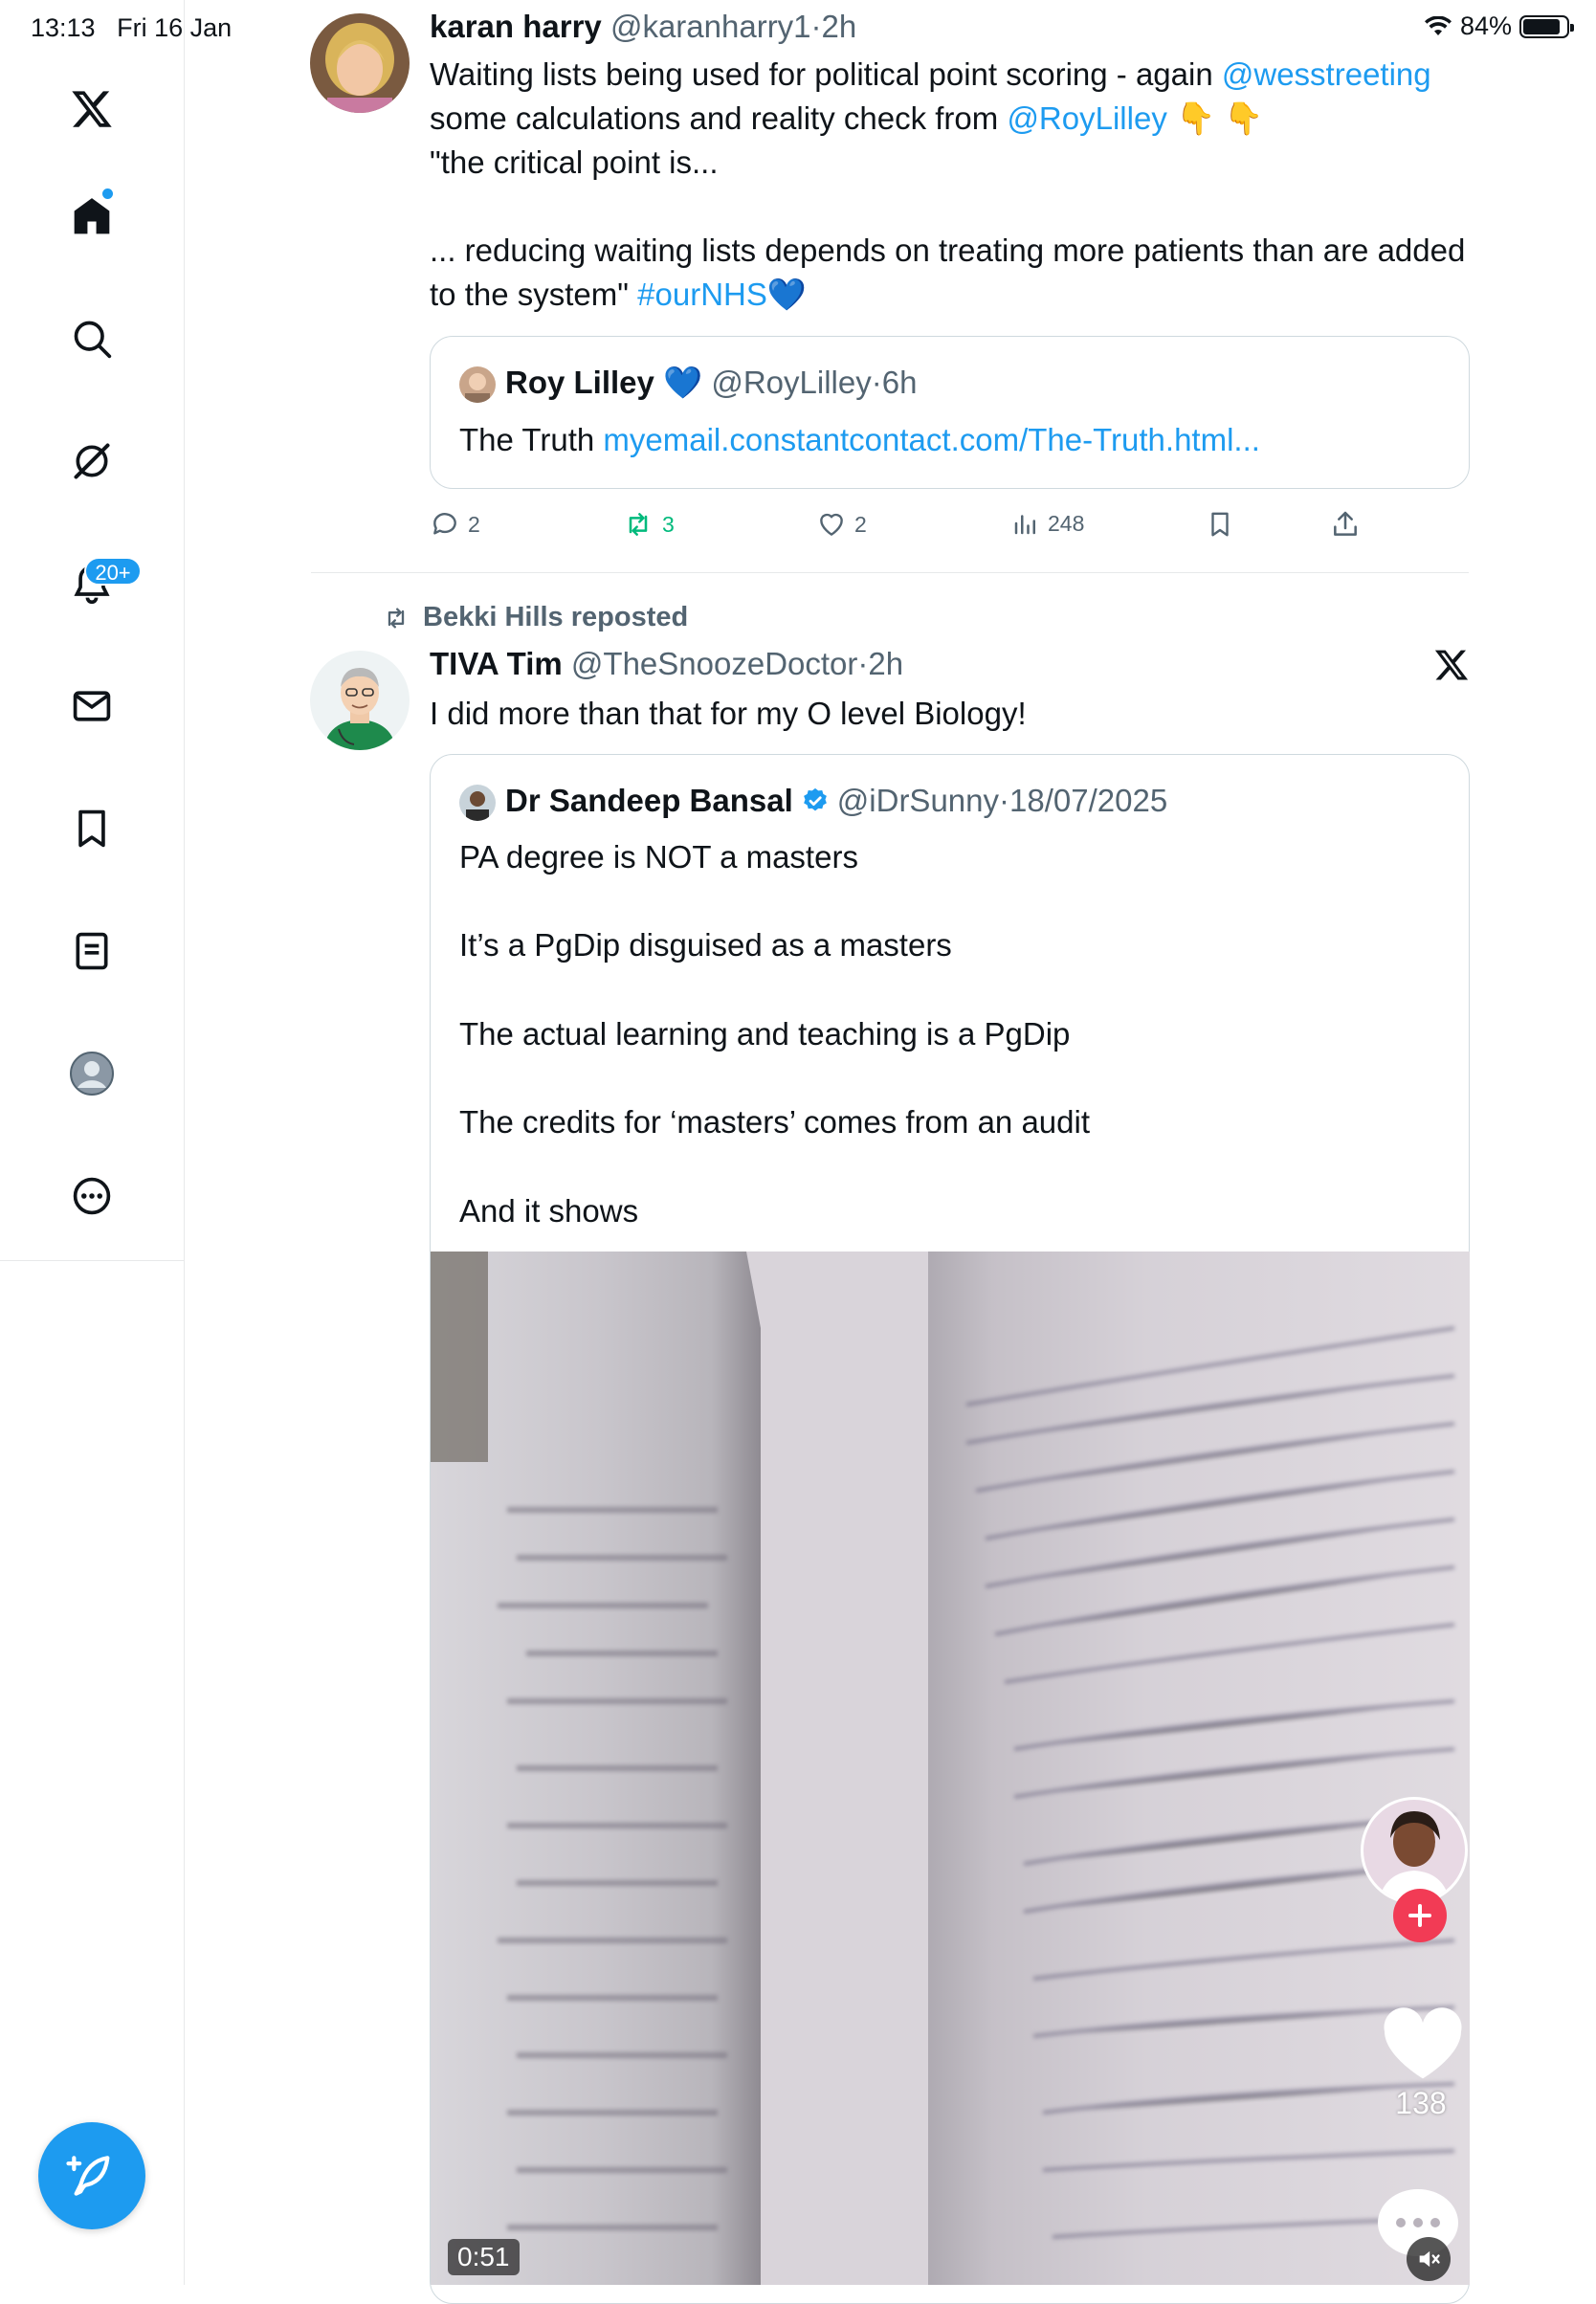 The height and width of the screenshot is (2304, 1596). I want to click on like-button: 2, so click(842, 524).